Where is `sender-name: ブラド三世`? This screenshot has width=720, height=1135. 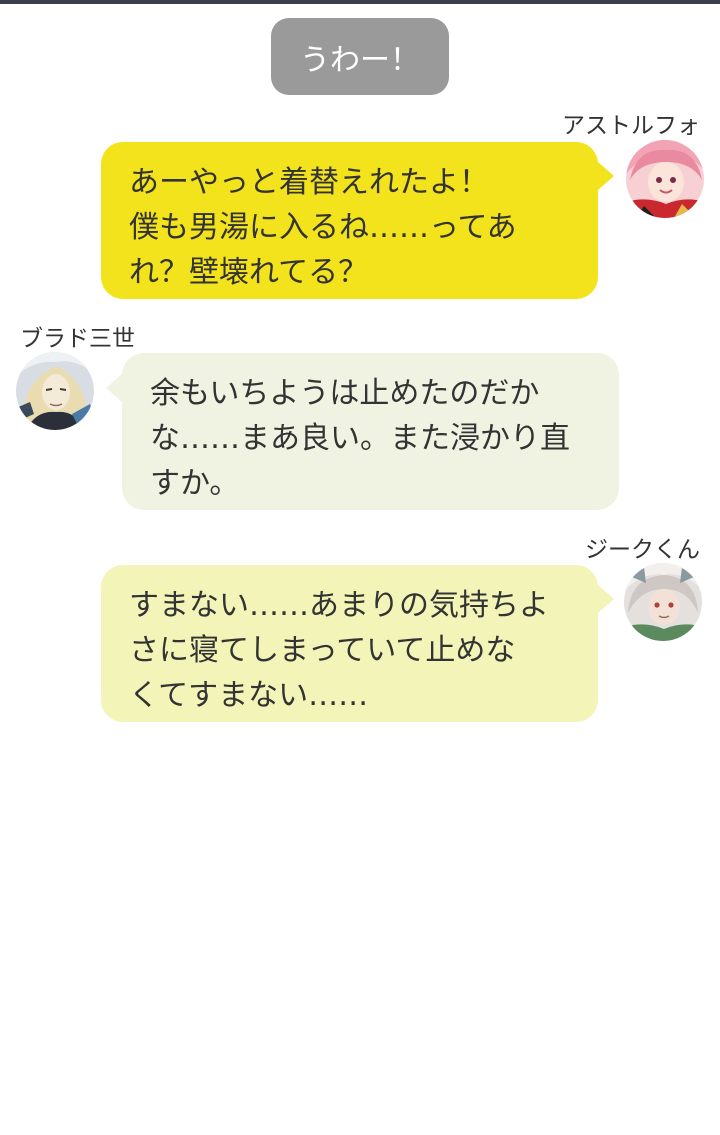 sender-name: ブラド三世 is located at coordinates (77, 339).